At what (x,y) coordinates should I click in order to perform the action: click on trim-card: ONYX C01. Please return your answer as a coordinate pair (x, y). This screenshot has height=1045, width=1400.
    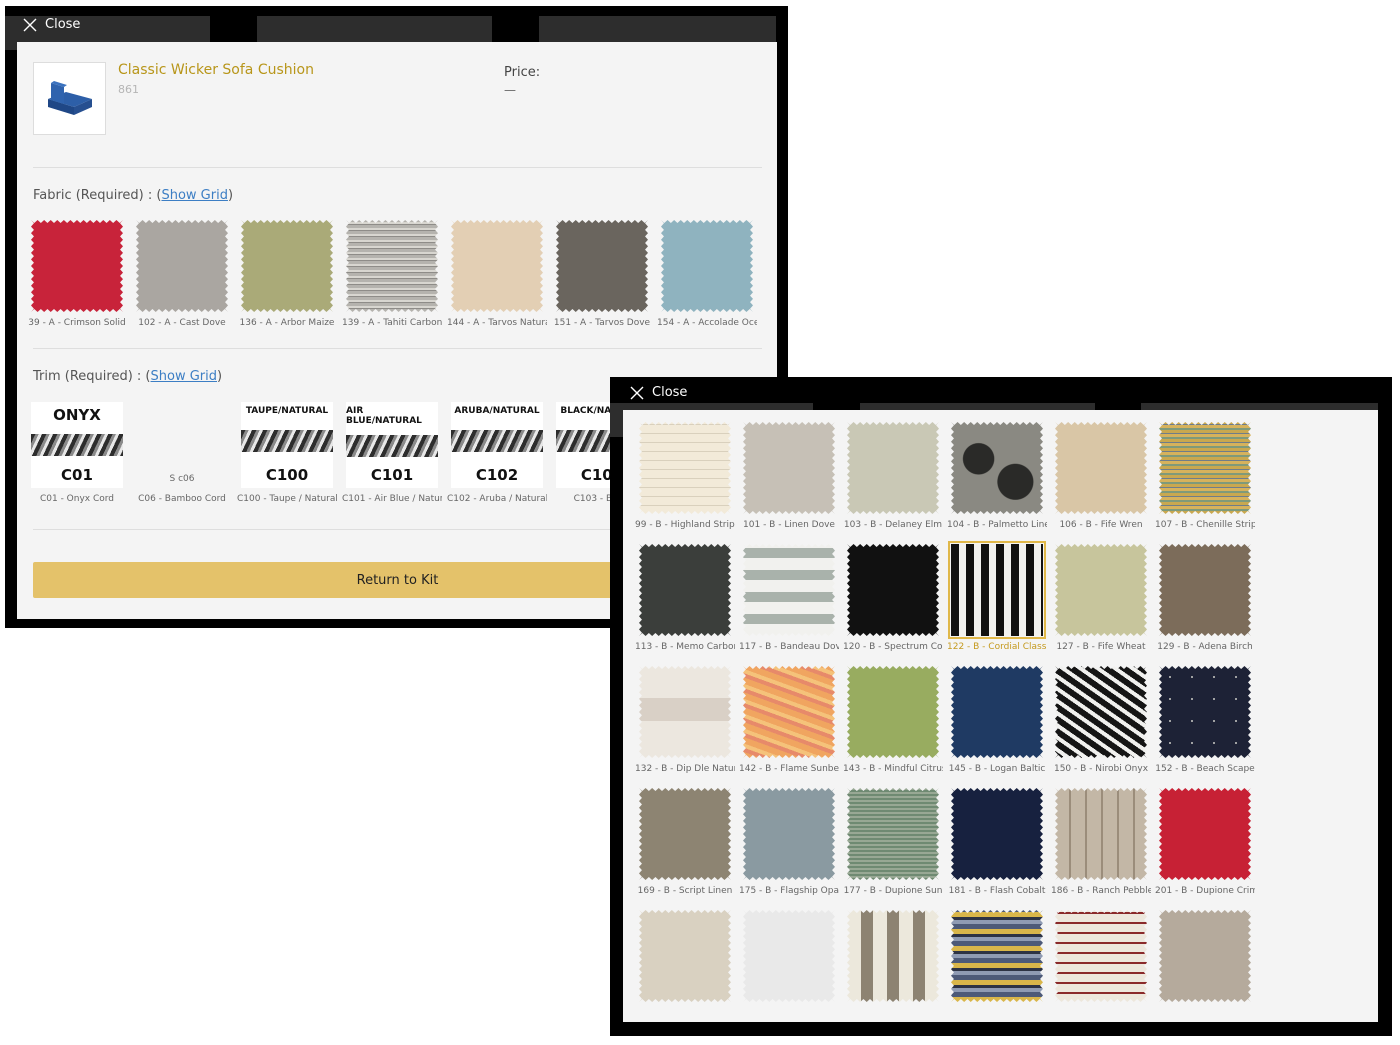
    Looking at the image, I should click on (77, 445).